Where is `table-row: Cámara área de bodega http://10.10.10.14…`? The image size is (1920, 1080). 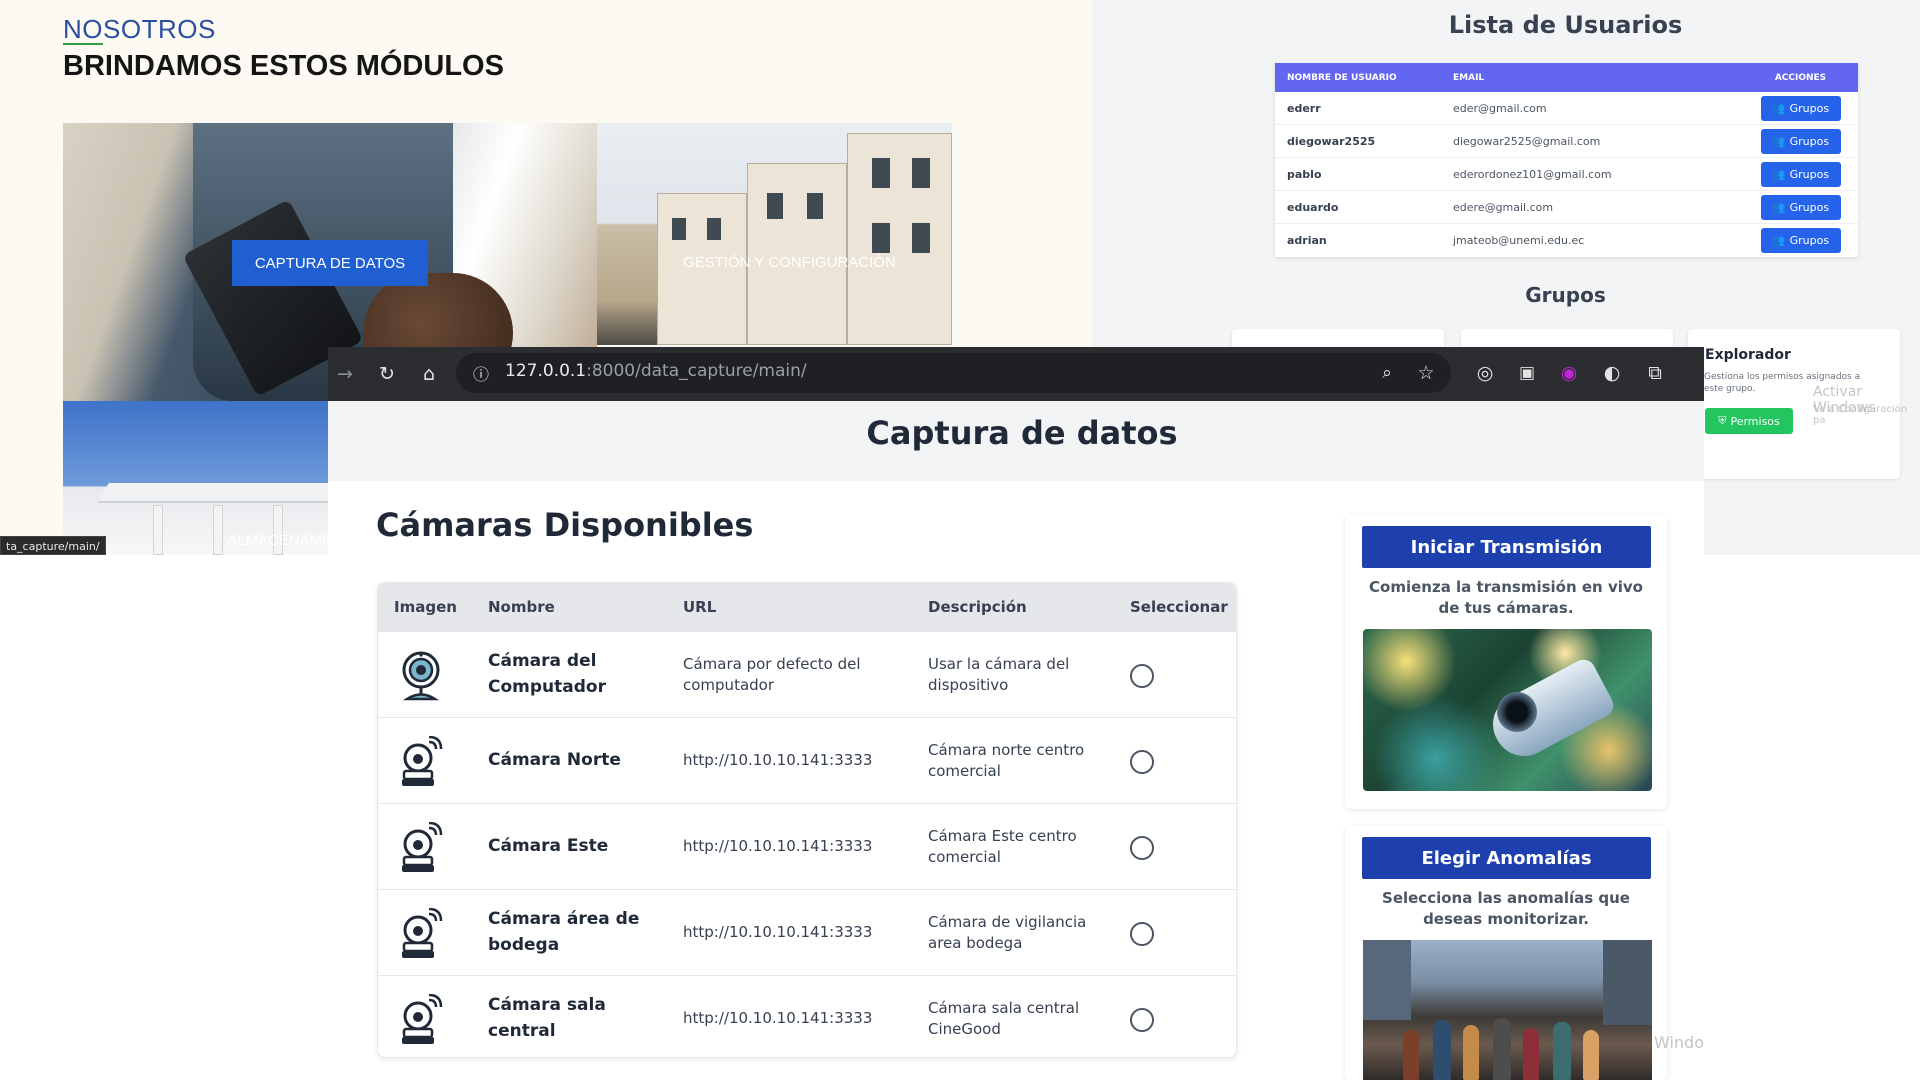 table-row: Cámara área de bodega http://10.10.10.14… is located at coordinates (807, 932).